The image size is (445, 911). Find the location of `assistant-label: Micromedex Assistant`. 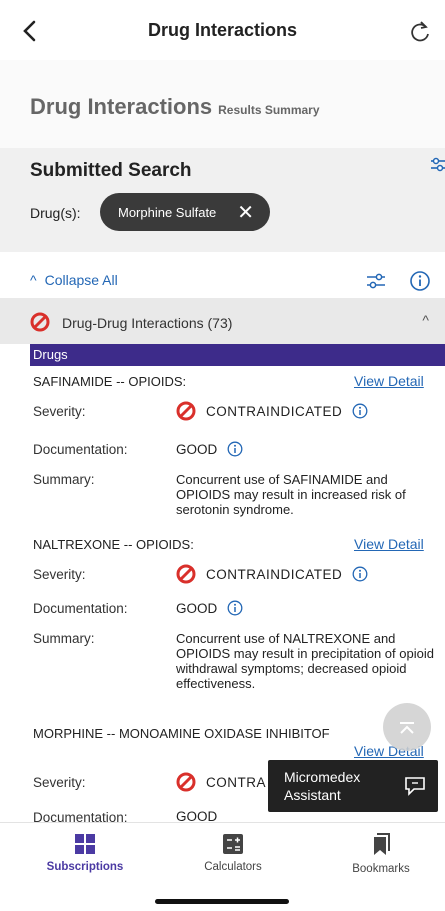

assistant-label: Micromedex Assistant is located at coordinates (322, 786).